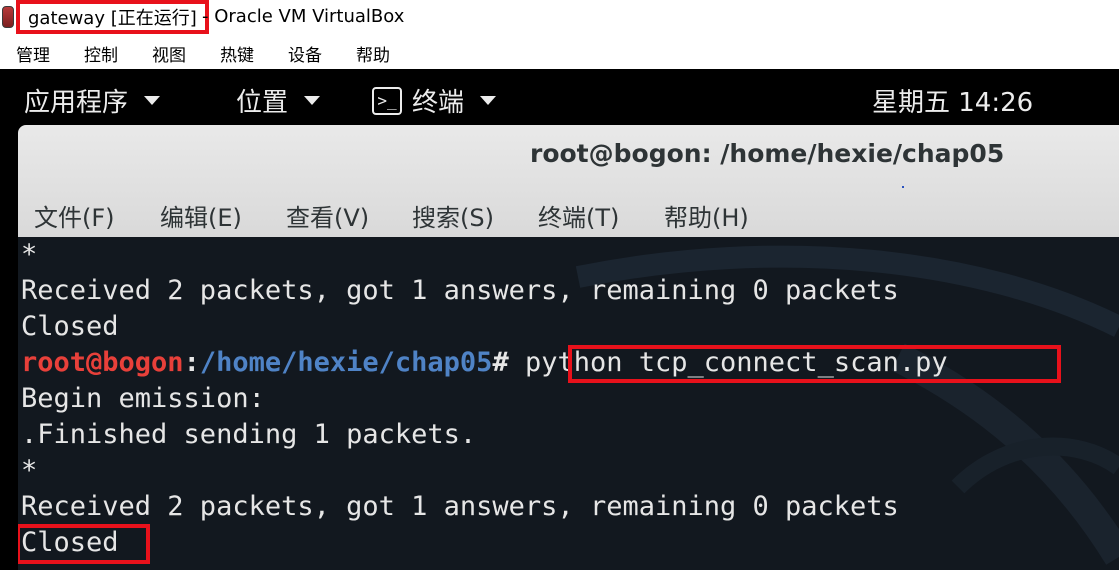 The width and height of the screenshot is (1119, 570). Describe the element at coordinates (262, 103) in the screenshot. I see `places-label: 位置` at that location.